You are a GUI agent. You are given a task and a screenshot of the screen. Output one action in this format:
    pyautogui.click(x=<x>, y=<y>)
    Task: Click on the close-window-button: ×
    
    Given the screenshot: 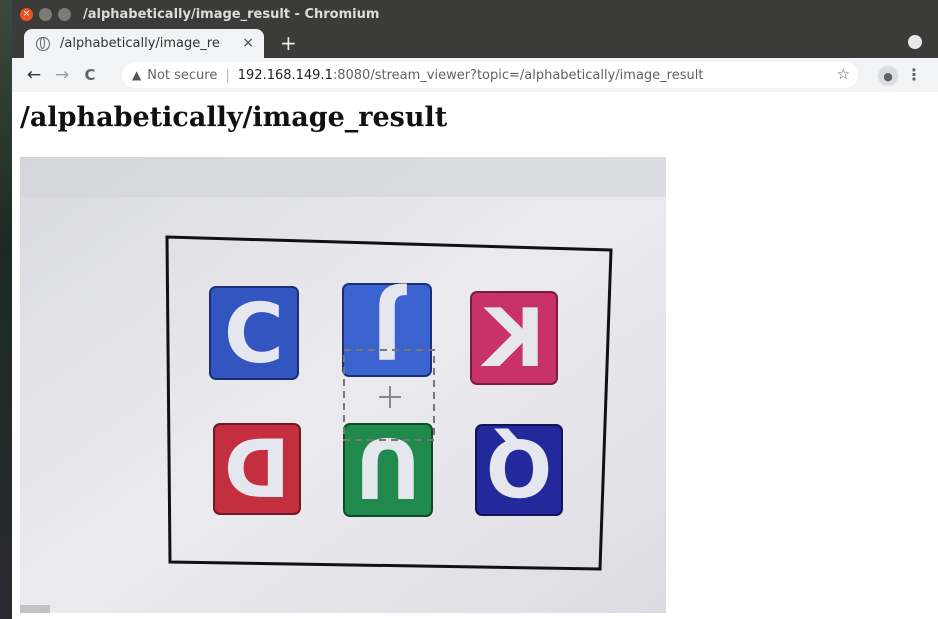 What is the action you would take?
    pyautogui.click(x=26, y=14)
    